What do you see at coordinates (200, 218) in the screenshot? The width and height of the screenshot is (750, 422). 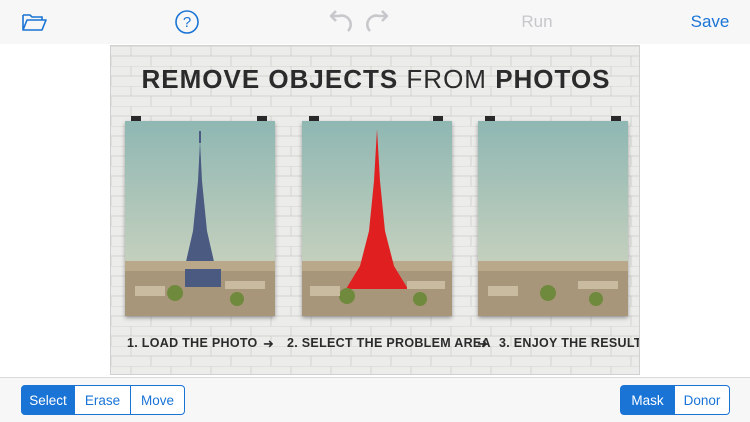 I see `poster-original` at bounding box center [200, 218].